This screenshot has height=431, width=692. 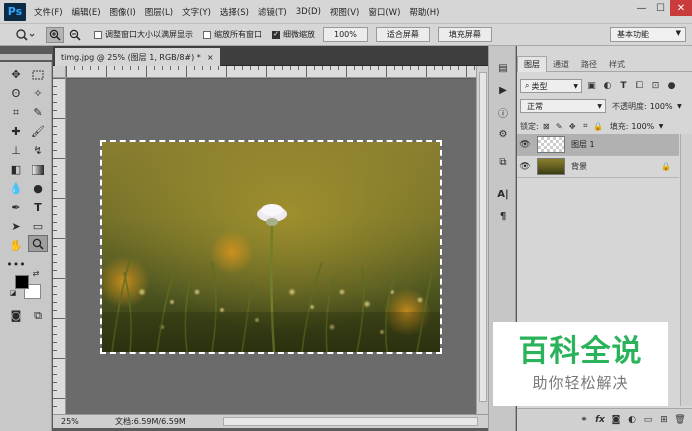 I want to click on move-tool-icon: ✥, so click(x=16, y=74).